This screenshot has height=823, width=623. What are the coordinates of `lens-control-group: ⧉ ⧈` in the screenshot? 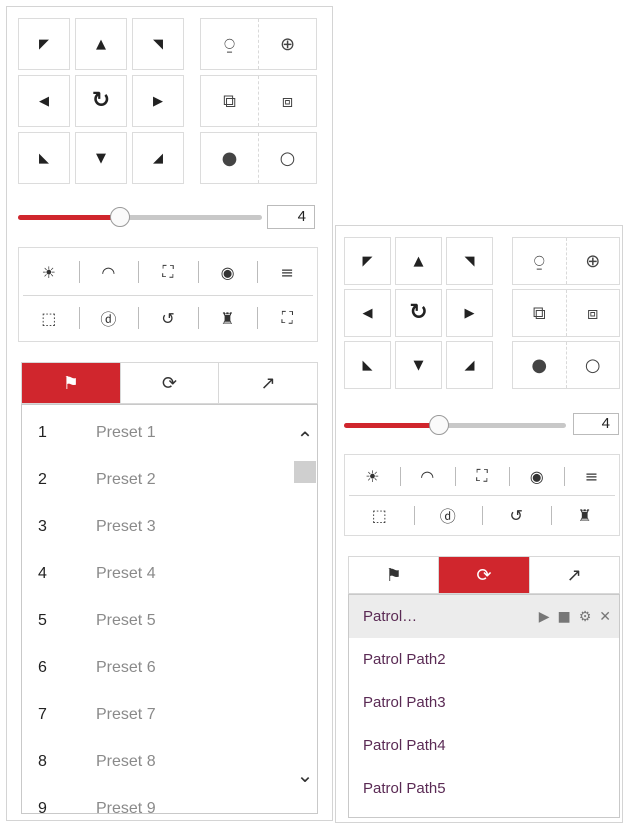 It's located at (566, 313).